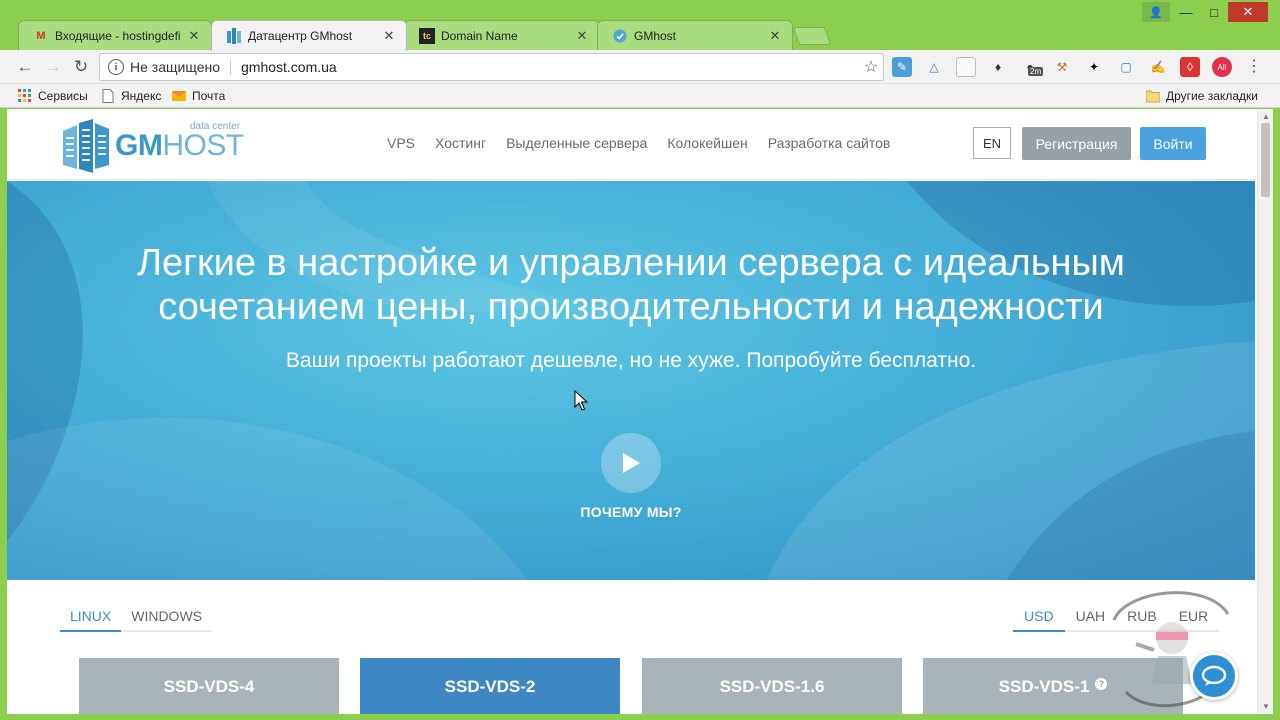  What do you see at coordinates (829, 143) in the screenshot?
I see `nav-web-dev: Разработка сайтов` at bounding box center [829, 143].